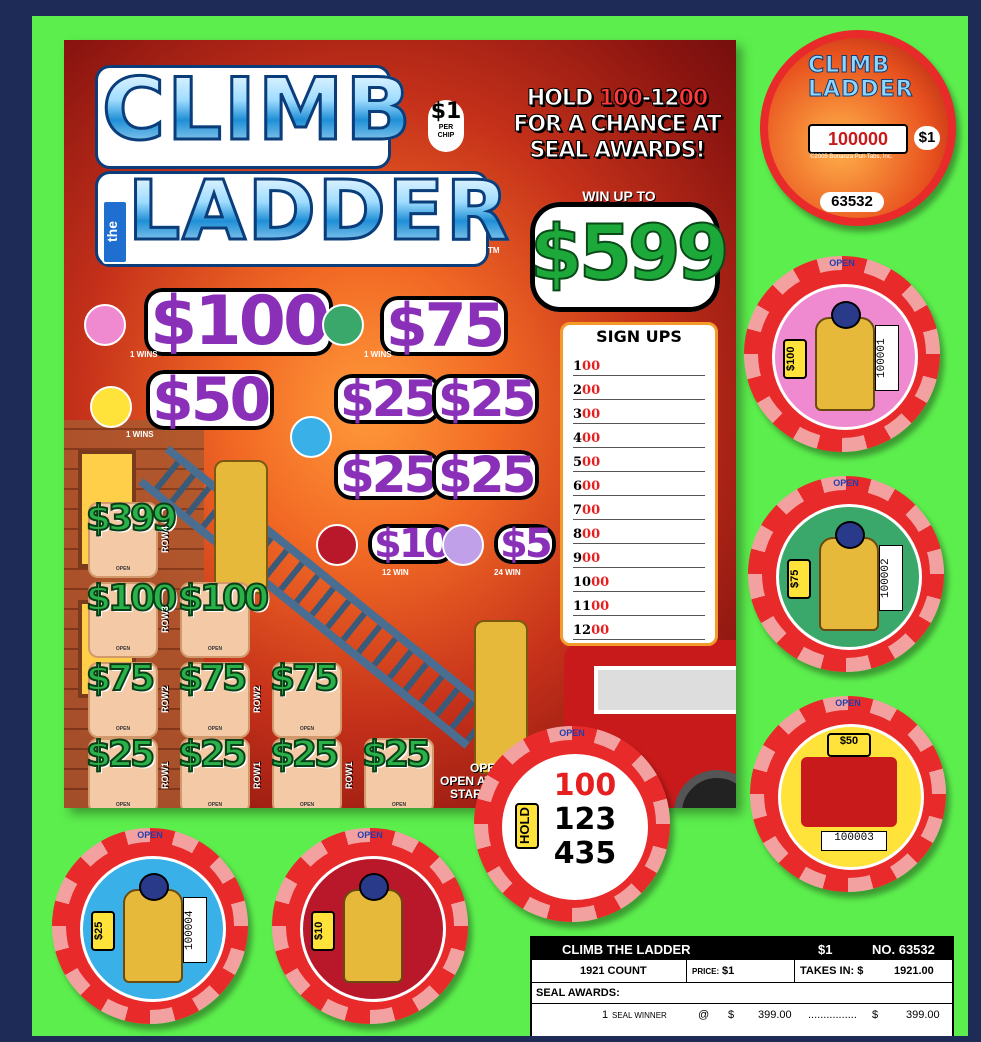 Image resolution: width=981 pixels, height=1042 pixels. What do you see at coordinates (525, 544) in the screenshot?
I see `prize-5: $5` at bounding box center [525, 544].